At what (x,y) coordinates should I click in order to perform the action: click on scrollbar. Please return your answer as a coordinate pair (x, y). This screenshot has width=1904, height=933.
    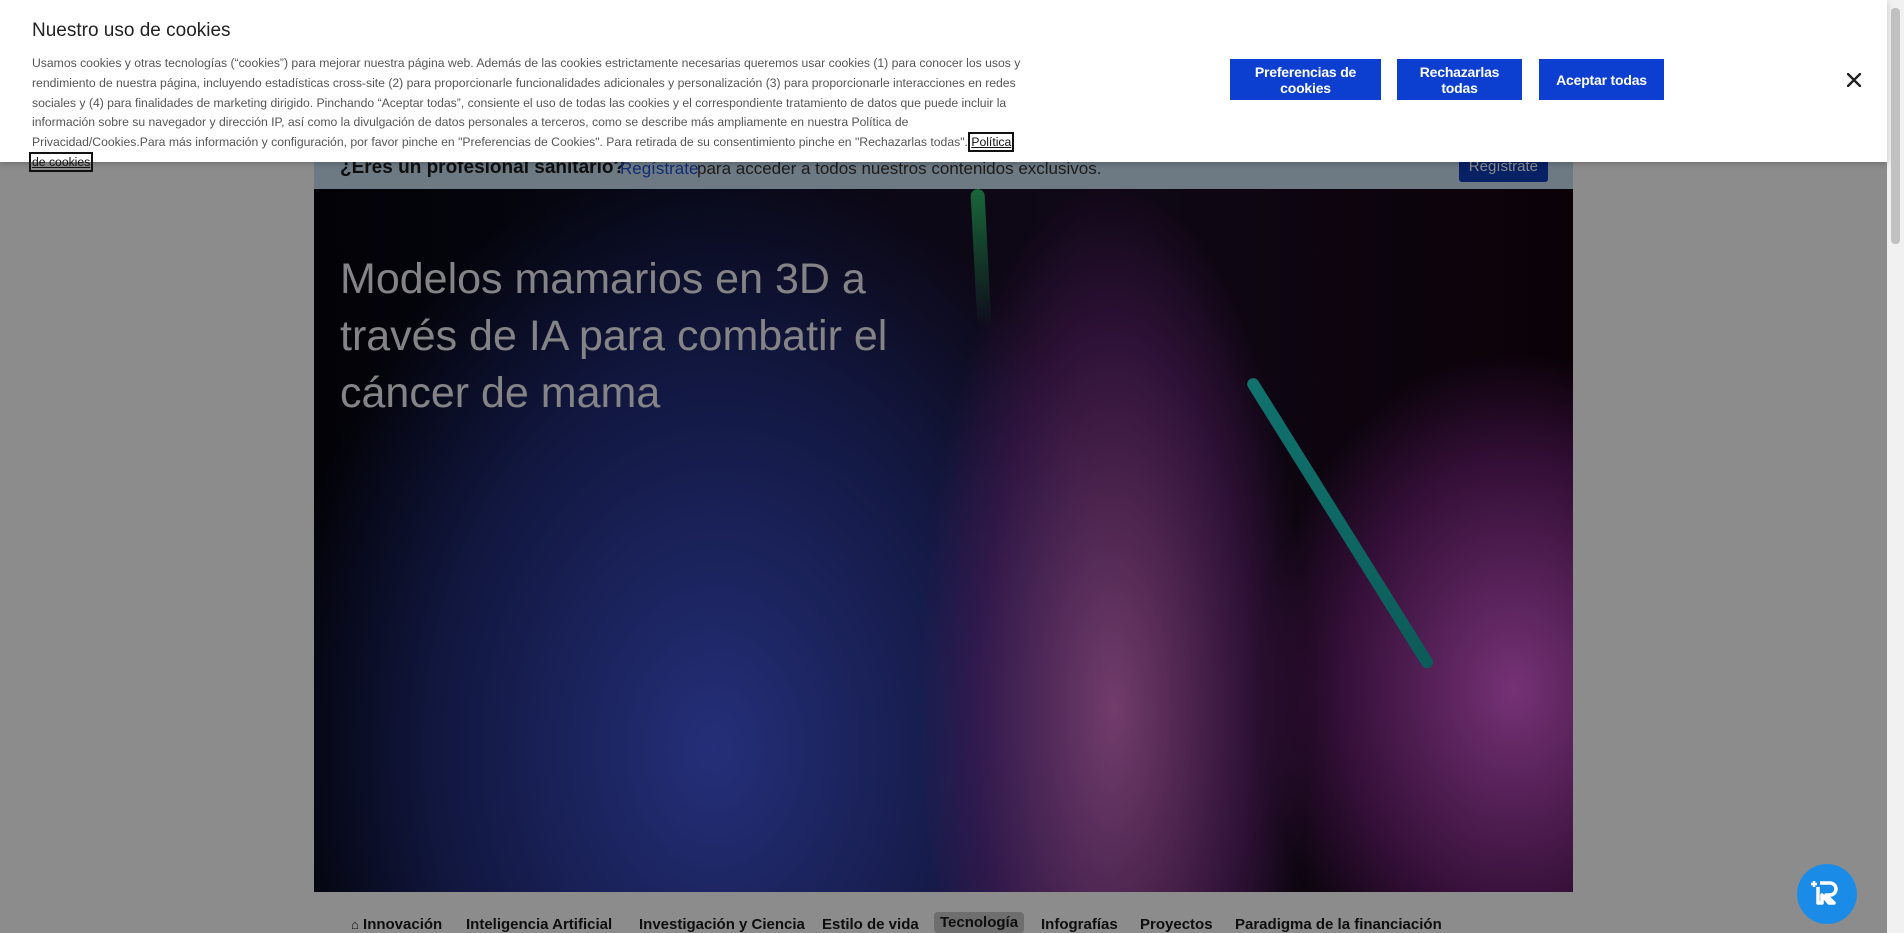
    Looking at the image, I should click on (1895, 466).